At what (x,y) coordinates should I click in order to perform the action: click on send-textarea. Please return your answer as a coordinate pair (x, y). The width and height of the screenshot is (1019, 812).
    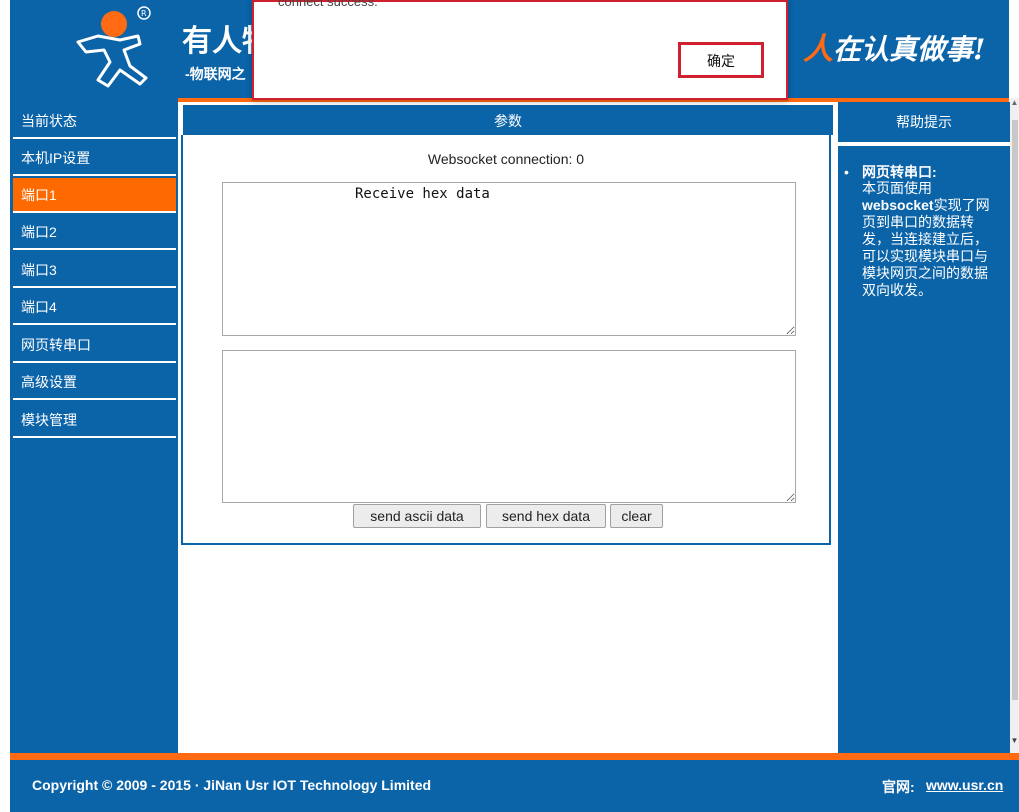
    Looking at the image, I should click on (509, 426).